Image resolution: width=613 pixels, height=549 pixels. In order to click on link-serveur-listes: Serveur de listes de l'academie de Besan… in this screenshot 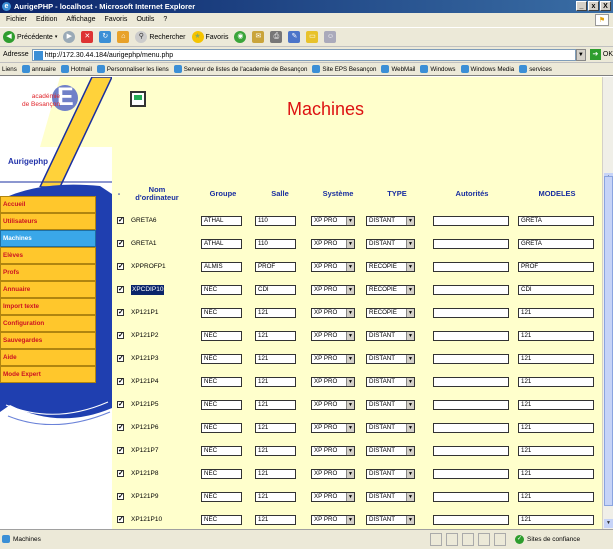, I will do `click(240, 69)`.